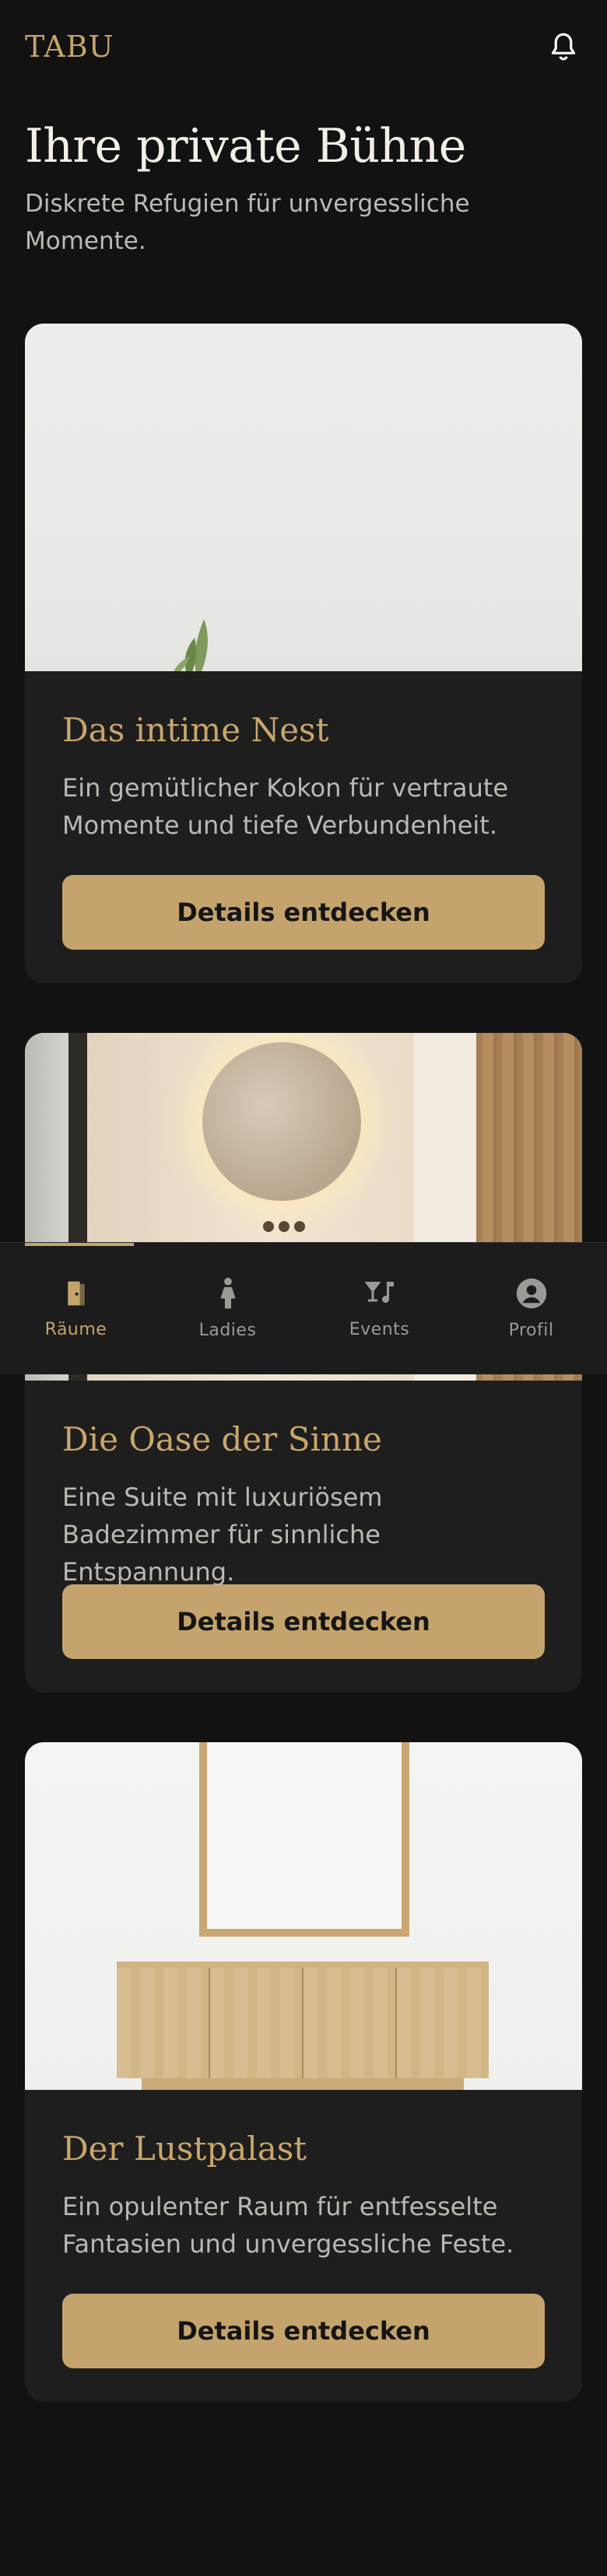  Describe the element at coordinates (245, 146) in the screenshot. I see `page-title: Ihre private Bühne` at that location.